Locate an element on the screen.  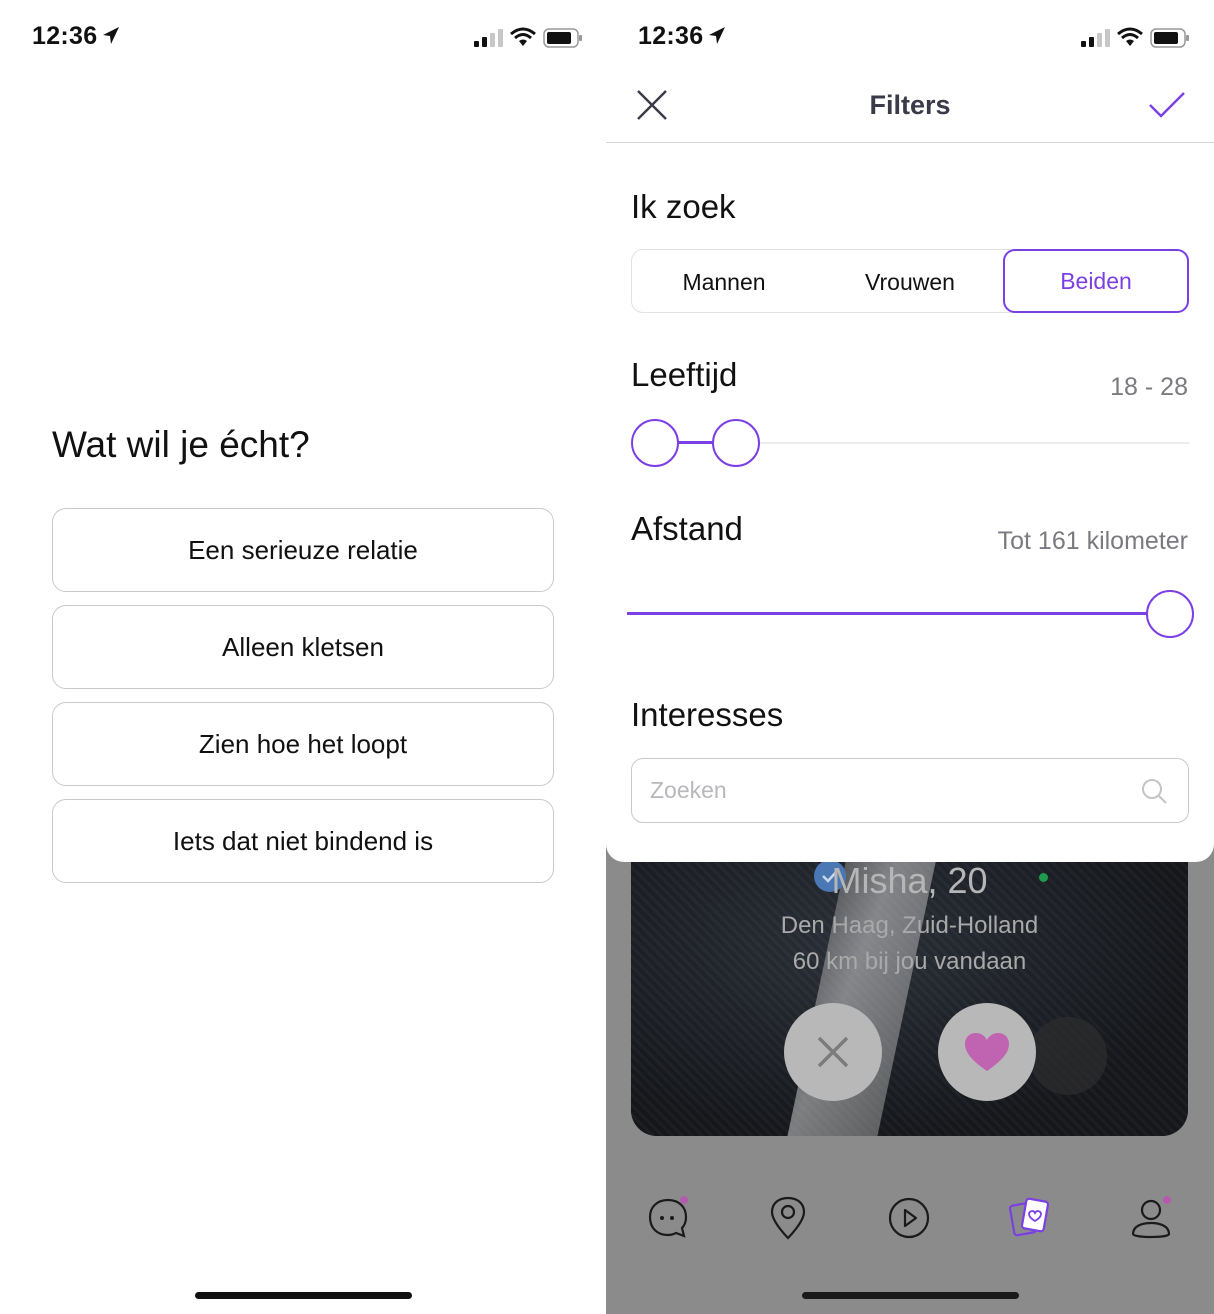
interests-search-input is located at coordinates (885, 790).